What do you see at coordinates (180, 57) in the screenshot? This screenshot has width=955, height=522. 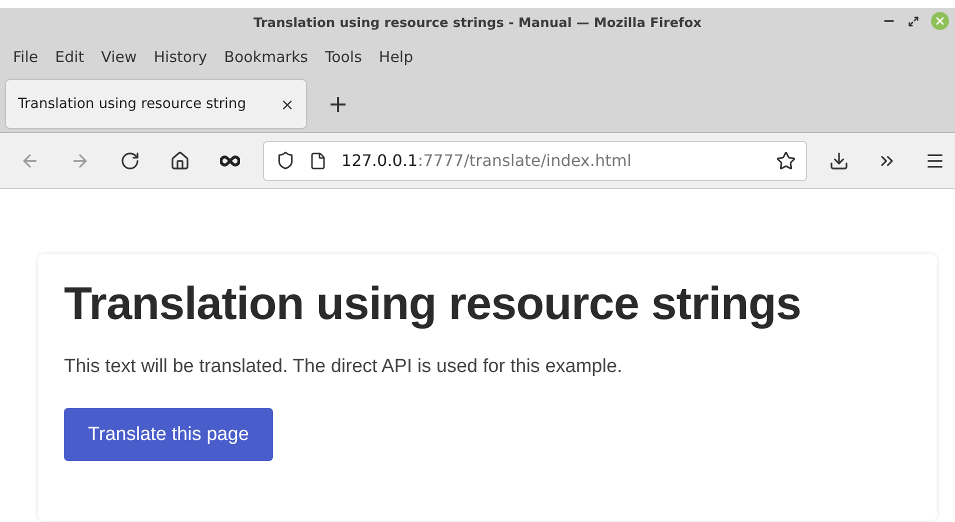 I see `menu-item: History` at bounding box center [180, 57].